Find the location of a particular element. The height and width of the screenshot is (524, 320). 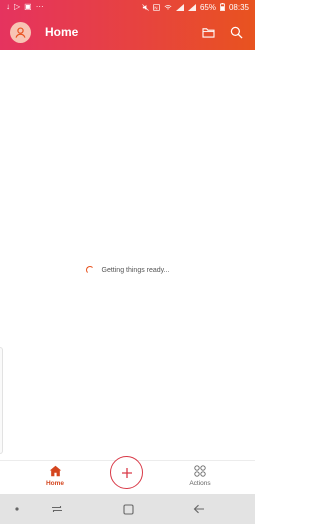

notification-icons: ↓ ▷ ▣ ··· is located at coordinates (25, 7).